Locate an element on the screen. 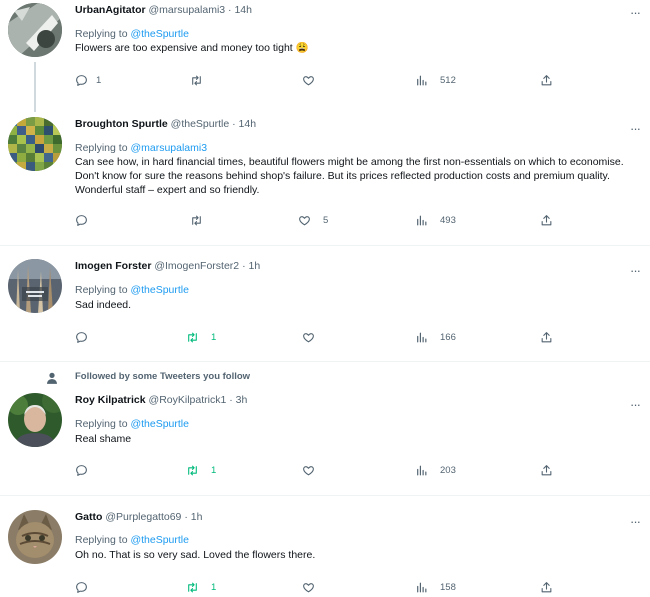 The image size is (650, 597). thread-connector-line is located at coordinates (35, 87).